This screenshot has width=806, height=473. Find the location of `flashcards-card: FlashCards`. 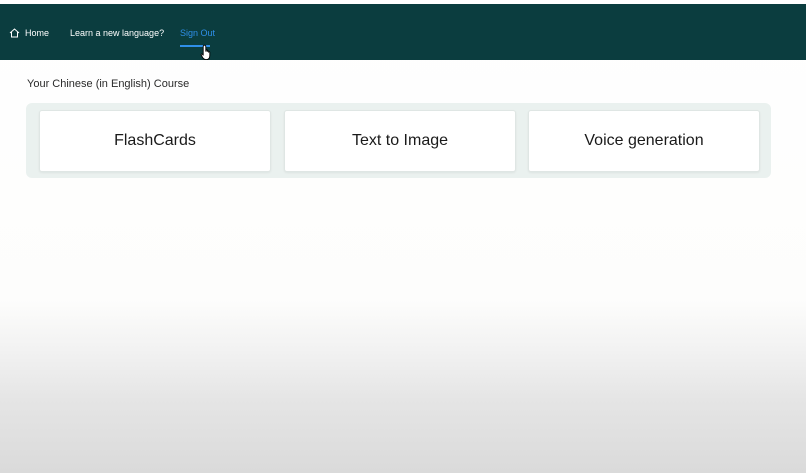

flashcards-card: FlashCards is located at coordinates (155, 141).